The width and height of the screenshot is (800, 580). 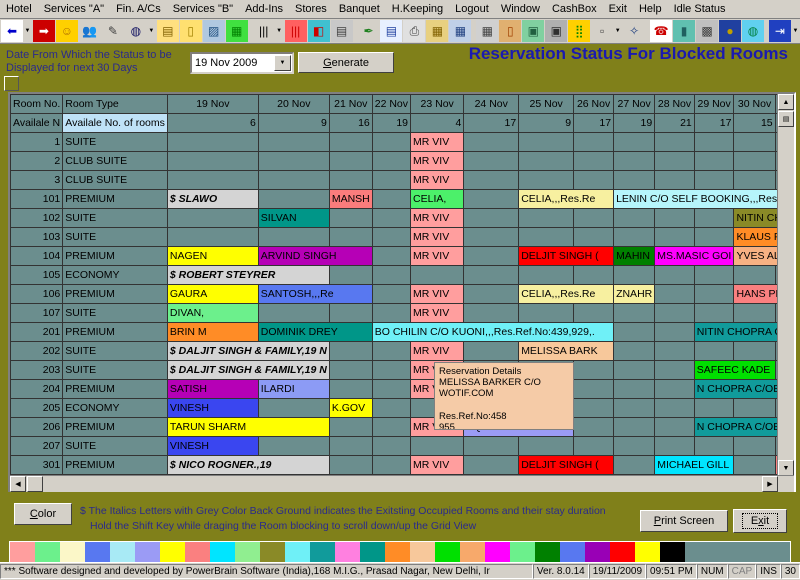 I want to click on booking-cell: SILVAN, so click(x=293, y=218).